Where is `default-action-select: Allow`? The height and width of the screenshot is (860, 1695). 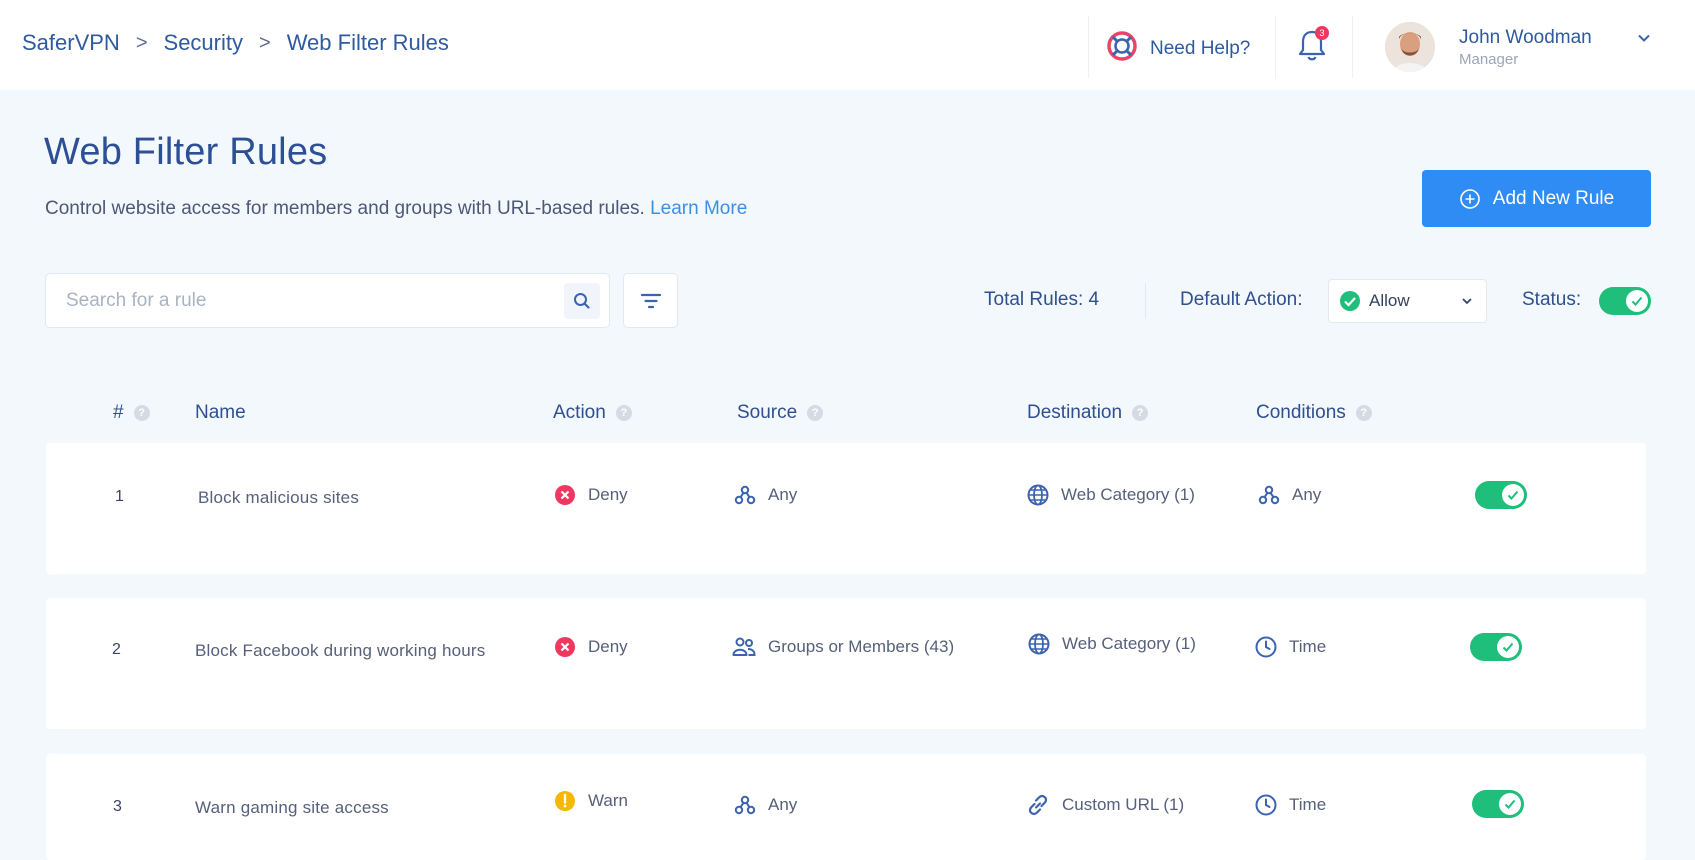 default-action-select: Allow is located at coordinates (1407, 301).